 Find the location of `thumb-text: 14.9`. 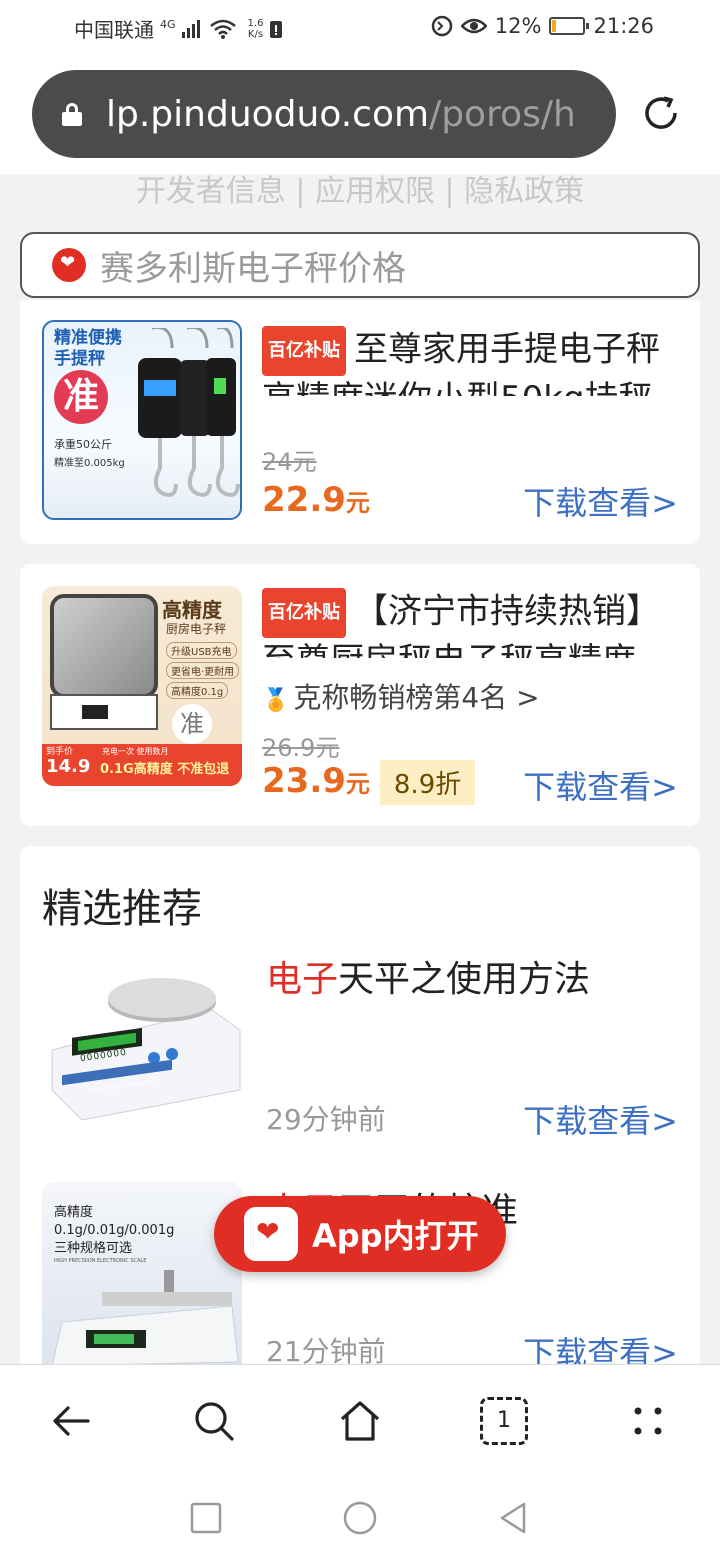

thumb-text: 14.9 is located at coordinates (68, 766).